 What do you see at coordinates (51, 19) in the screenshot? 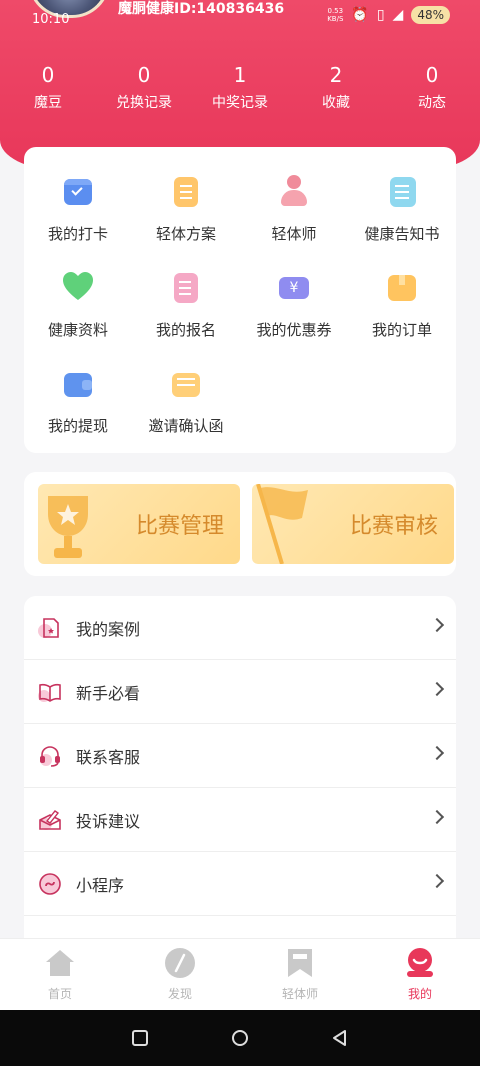
I see `status-time: 10:10` at bounding box center [51, 19].